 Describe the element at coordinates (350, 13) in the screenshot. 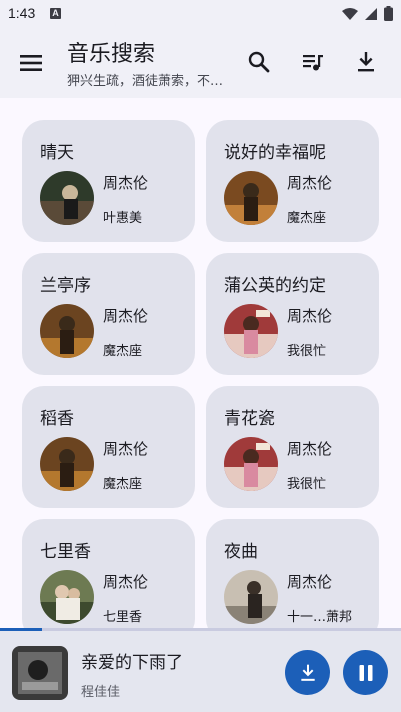

I see `wifi-icon` at that location.